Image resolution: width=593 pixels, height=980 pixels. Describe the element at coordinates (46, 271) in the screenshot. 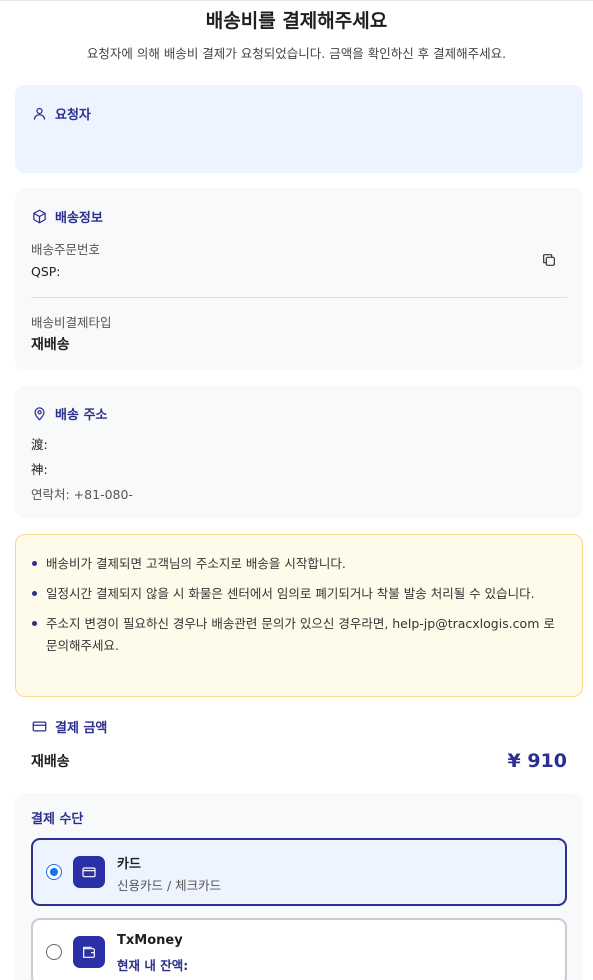

I see `order-number-value: QSP:` at that location.